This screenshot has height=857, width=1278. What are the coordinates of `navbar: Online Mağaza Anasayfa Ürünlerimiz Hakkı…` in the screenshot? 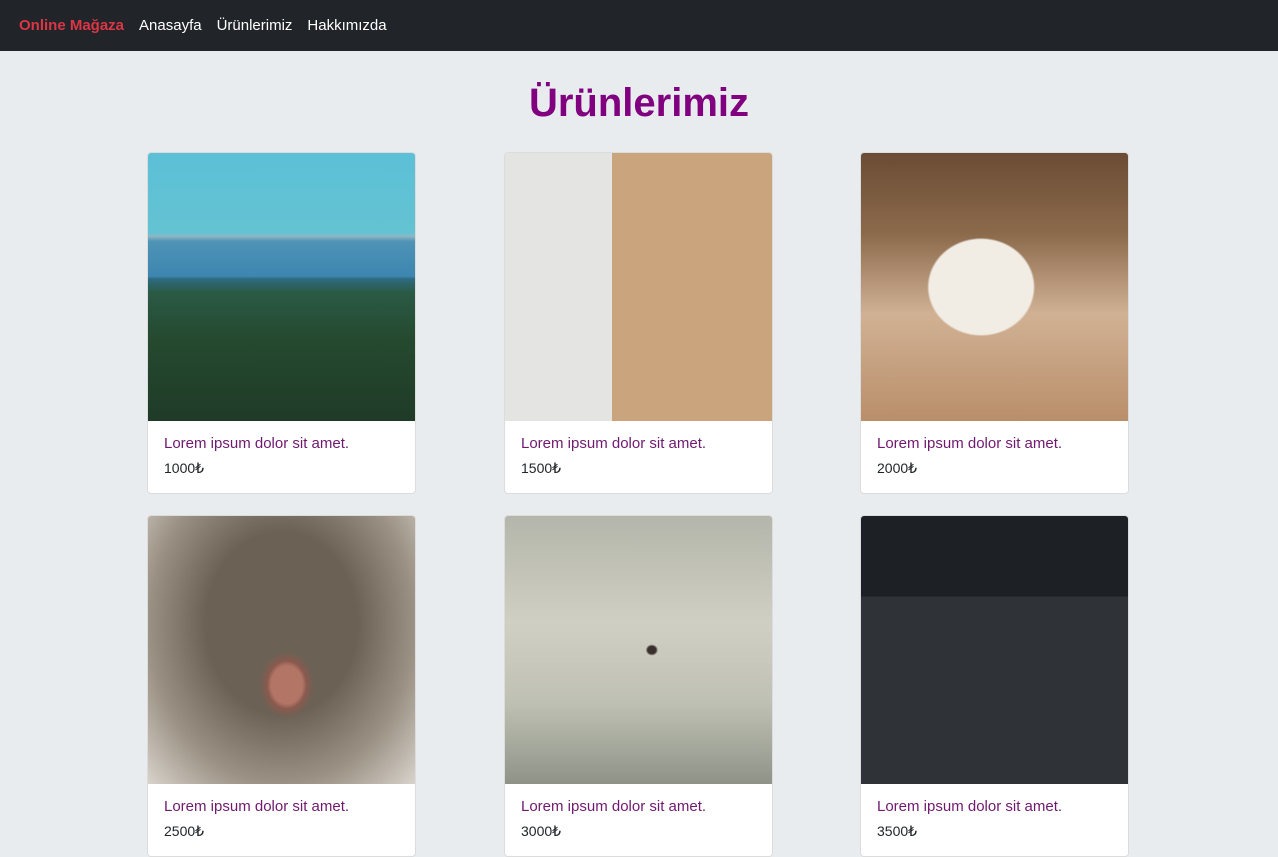 It's located at (639, 25).